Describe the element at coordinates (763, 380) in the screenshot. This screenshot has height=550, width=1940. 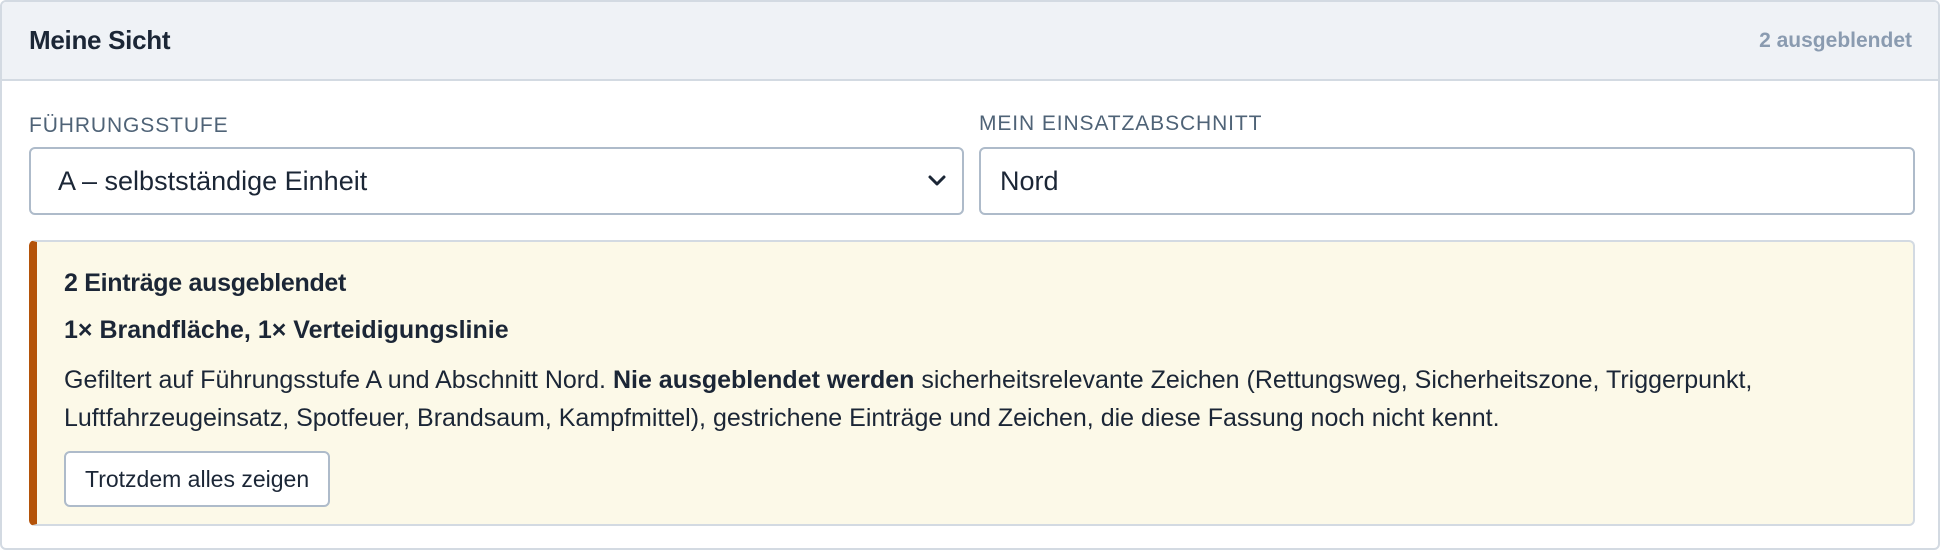
I see `notice-body-emphasis: Nie ausgeblendet werden` at that location.